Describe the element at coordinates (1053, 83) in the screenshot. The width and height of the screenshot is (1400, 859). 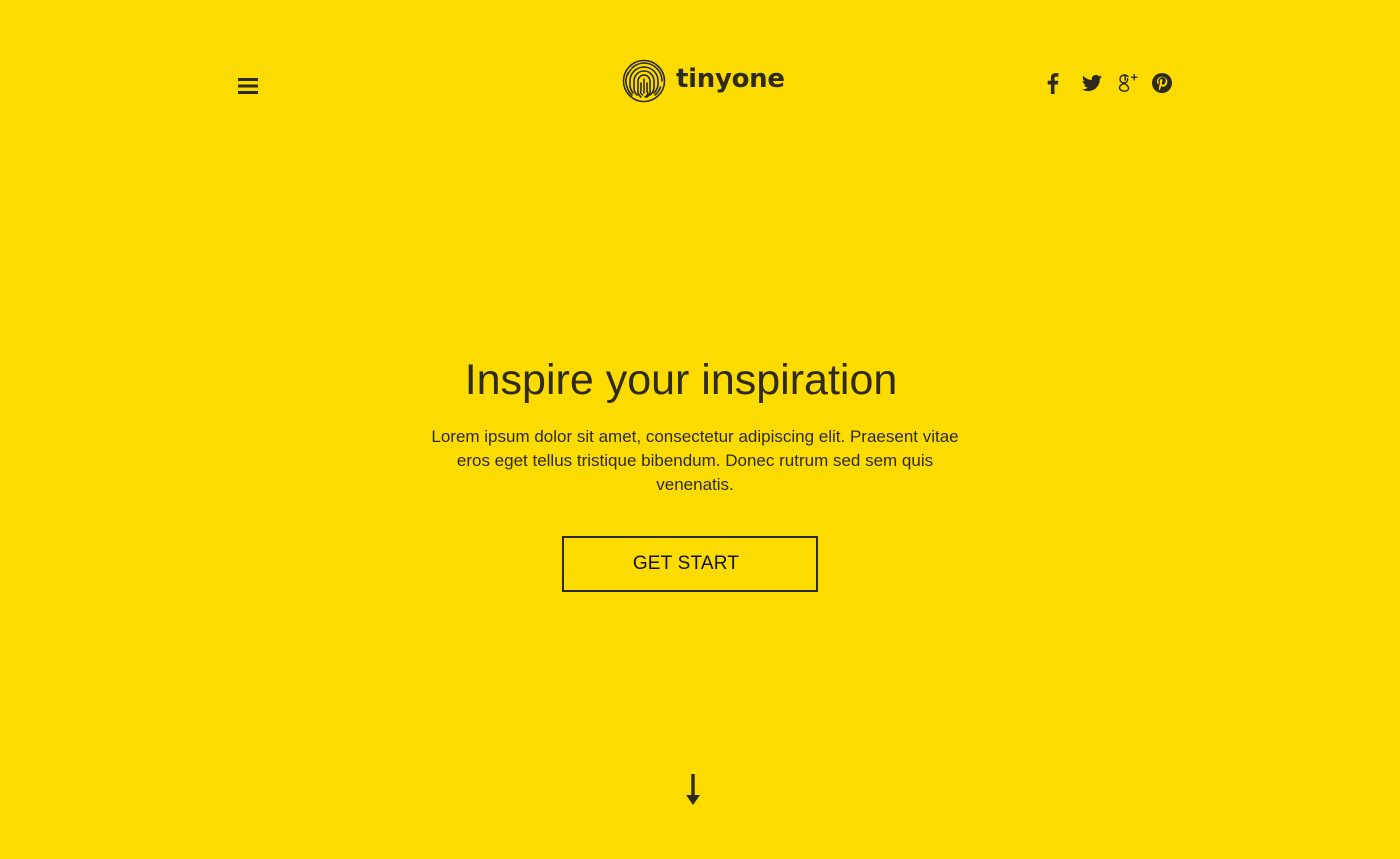
I see `facebook-icon` at that location.